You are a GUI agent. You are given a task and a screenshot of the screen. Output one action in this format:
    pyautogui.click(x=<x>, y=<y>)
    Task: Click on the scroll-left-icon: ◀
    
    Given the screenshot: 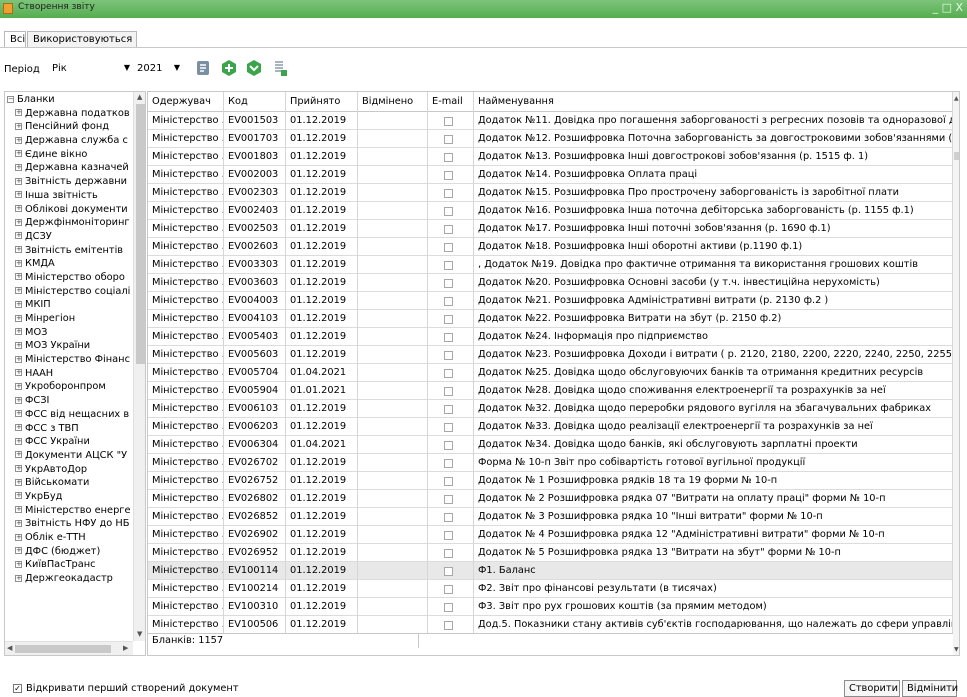 What is the action you would take?
    pyautogui.click(x=9, y=648)
    